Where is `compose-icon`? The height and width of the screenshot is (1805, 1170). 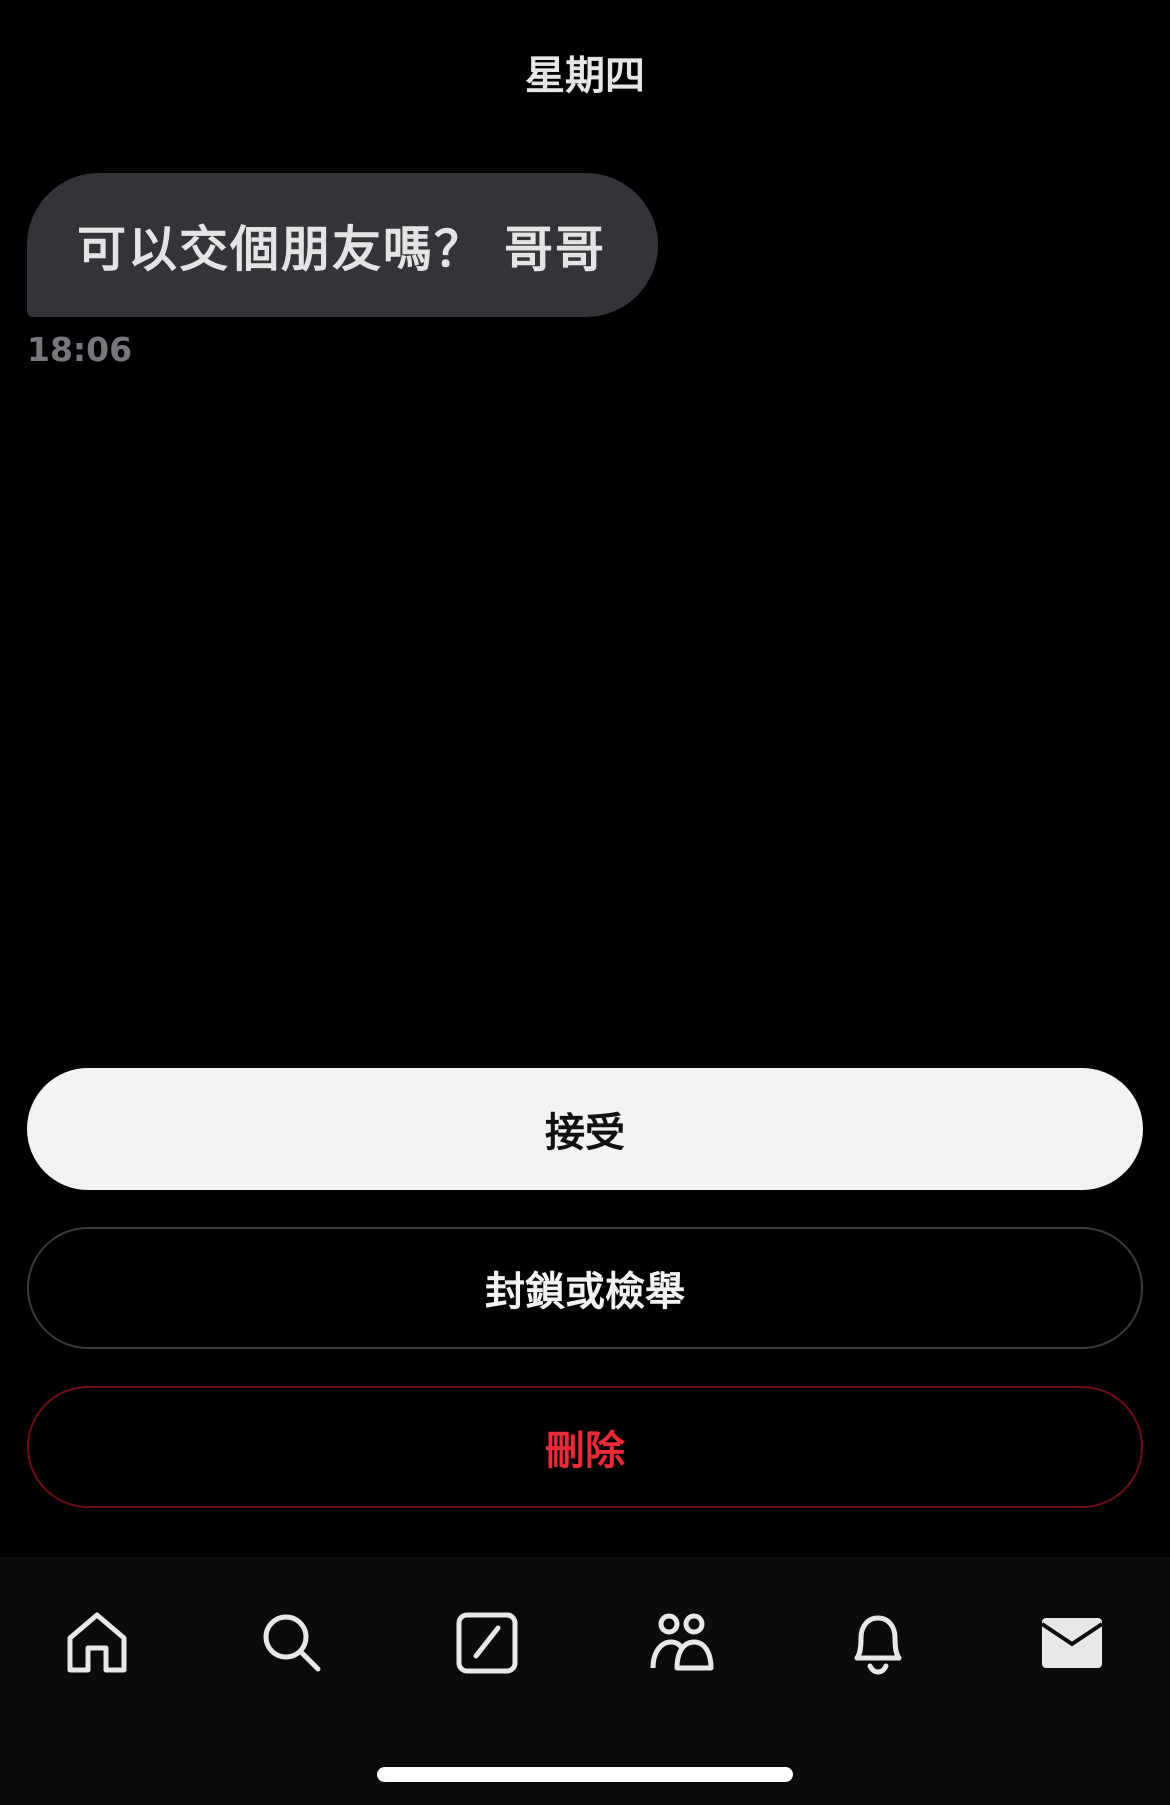
compose-icon is located at coordinates (487, 1643).